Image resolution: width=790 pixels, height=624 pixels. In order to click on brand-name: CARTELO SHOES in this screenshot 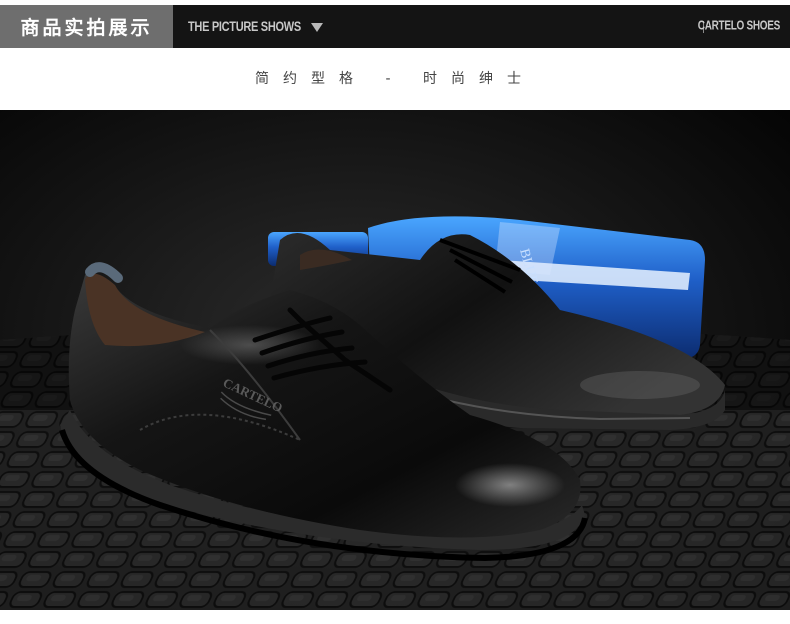, I will do `click(739, 26)`.